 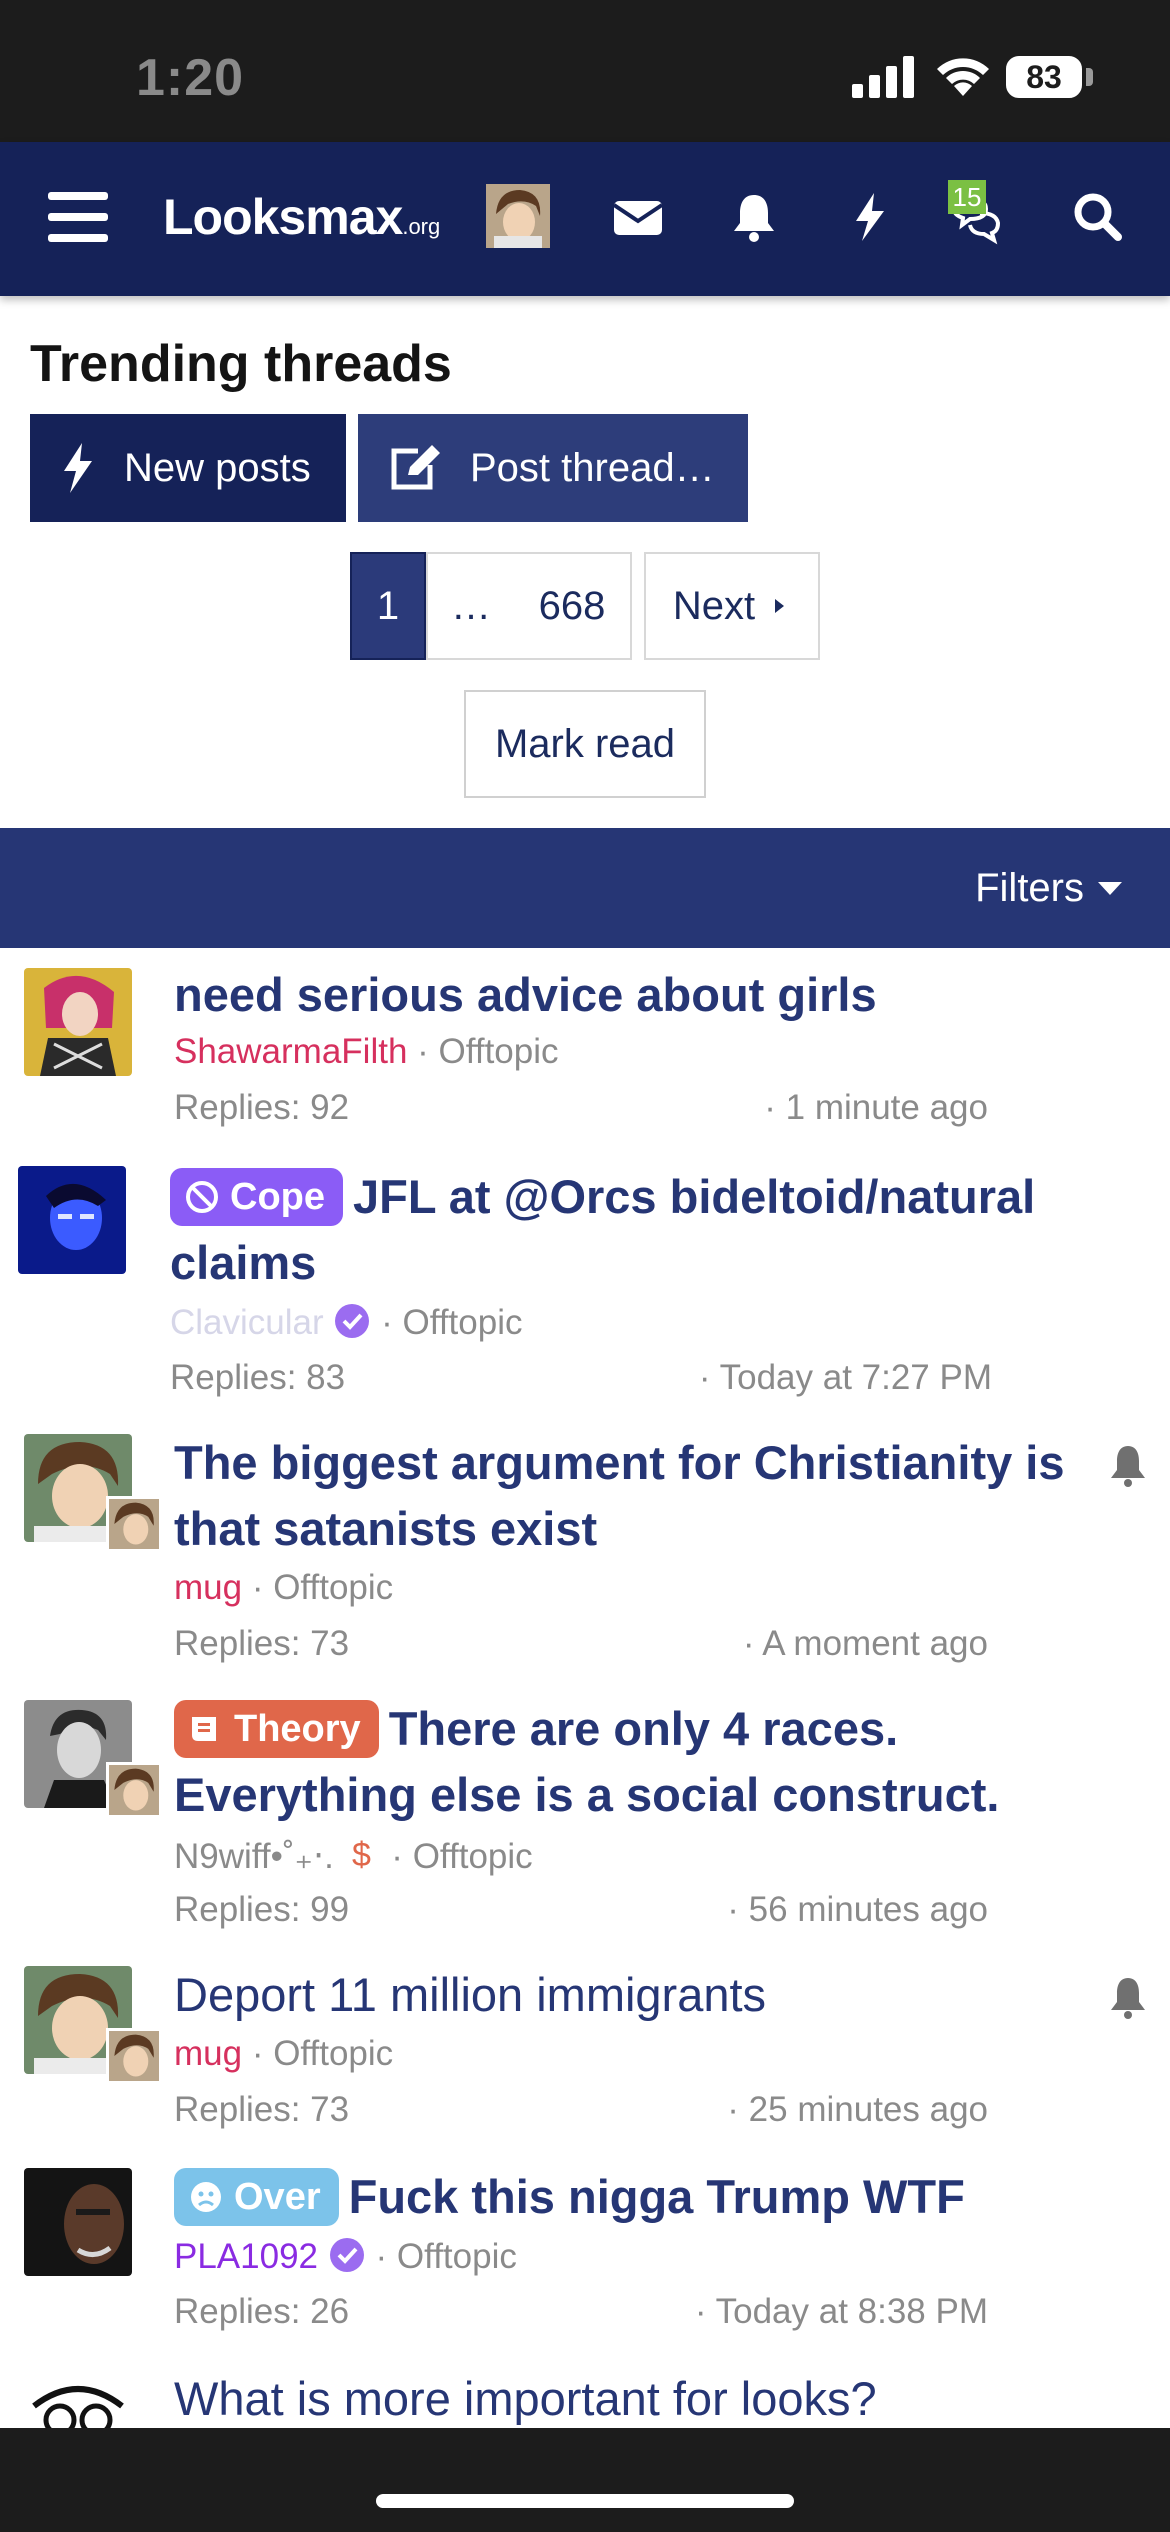 I want to click on thread-last-post-time: · Today at 7:27 PM, so click(x=845, y=1378).